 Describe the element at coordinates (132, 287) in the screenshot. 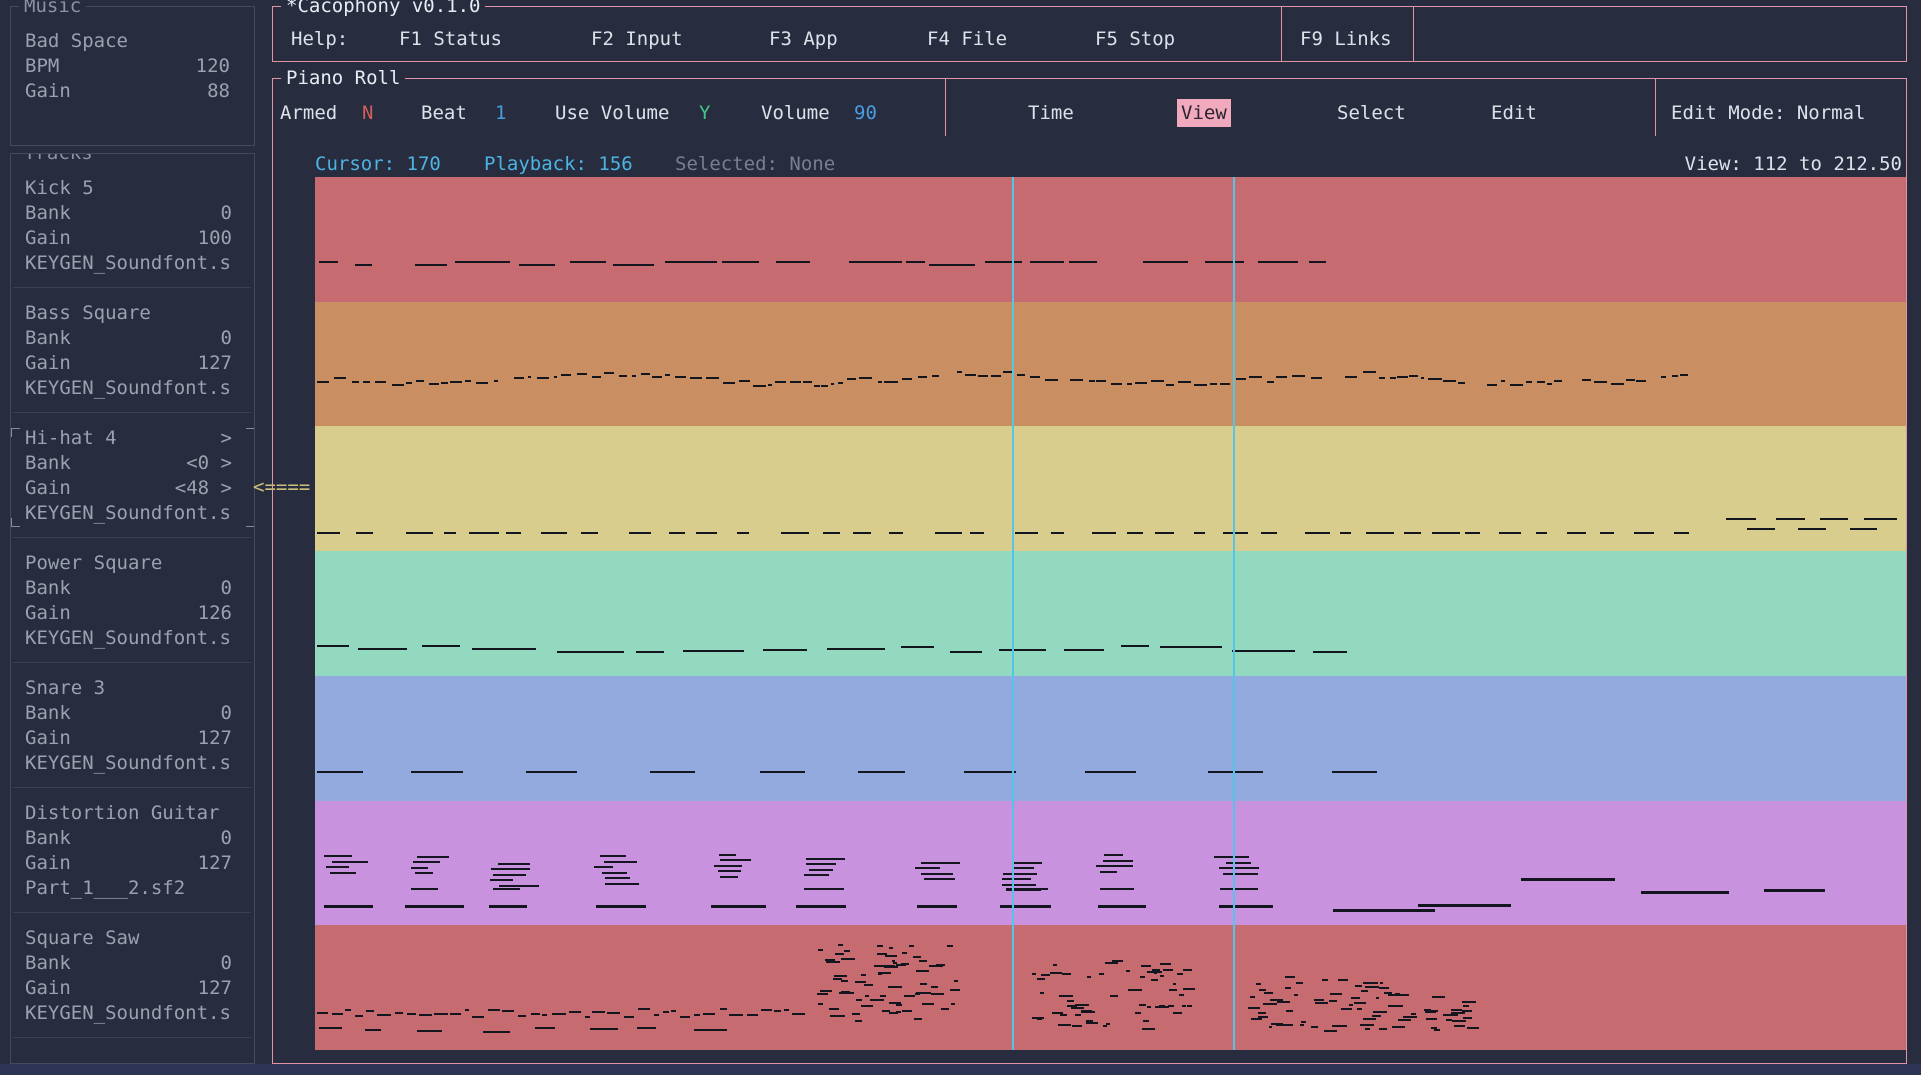

I see `track-divider` at that location.